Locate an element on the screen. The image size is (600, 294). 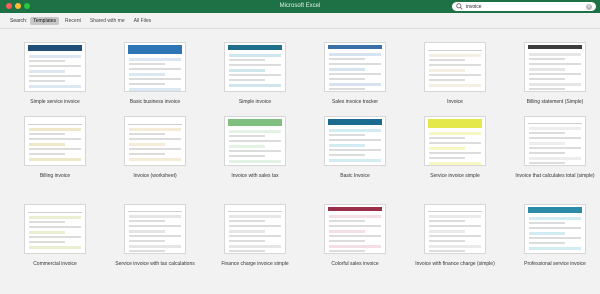
search-input is located at coordinates (524, 6).